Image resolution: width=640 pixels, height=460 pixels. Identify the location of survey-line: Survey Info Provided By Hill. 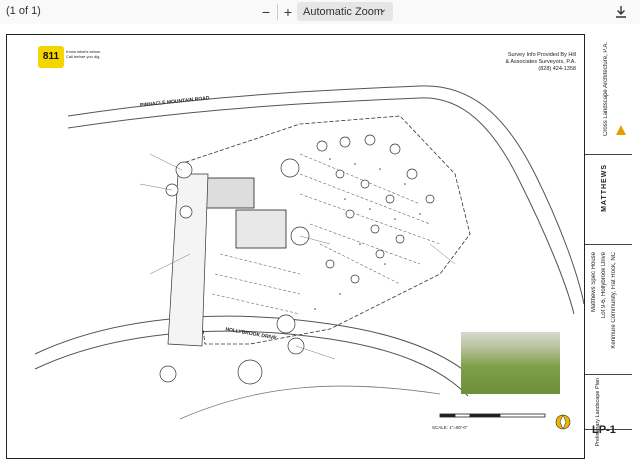
(541, 55).